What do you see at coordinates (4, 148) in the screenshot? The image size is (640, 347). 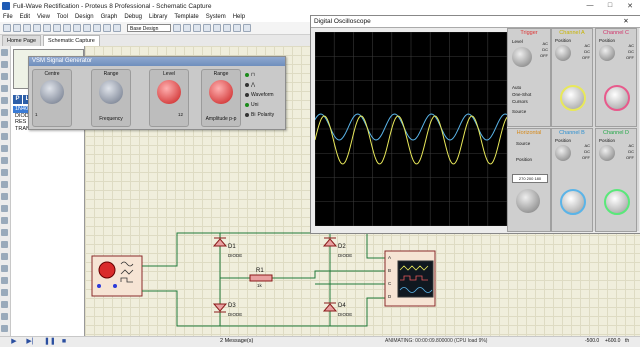 I see `pin-icon` at bounding box center [4, 148].